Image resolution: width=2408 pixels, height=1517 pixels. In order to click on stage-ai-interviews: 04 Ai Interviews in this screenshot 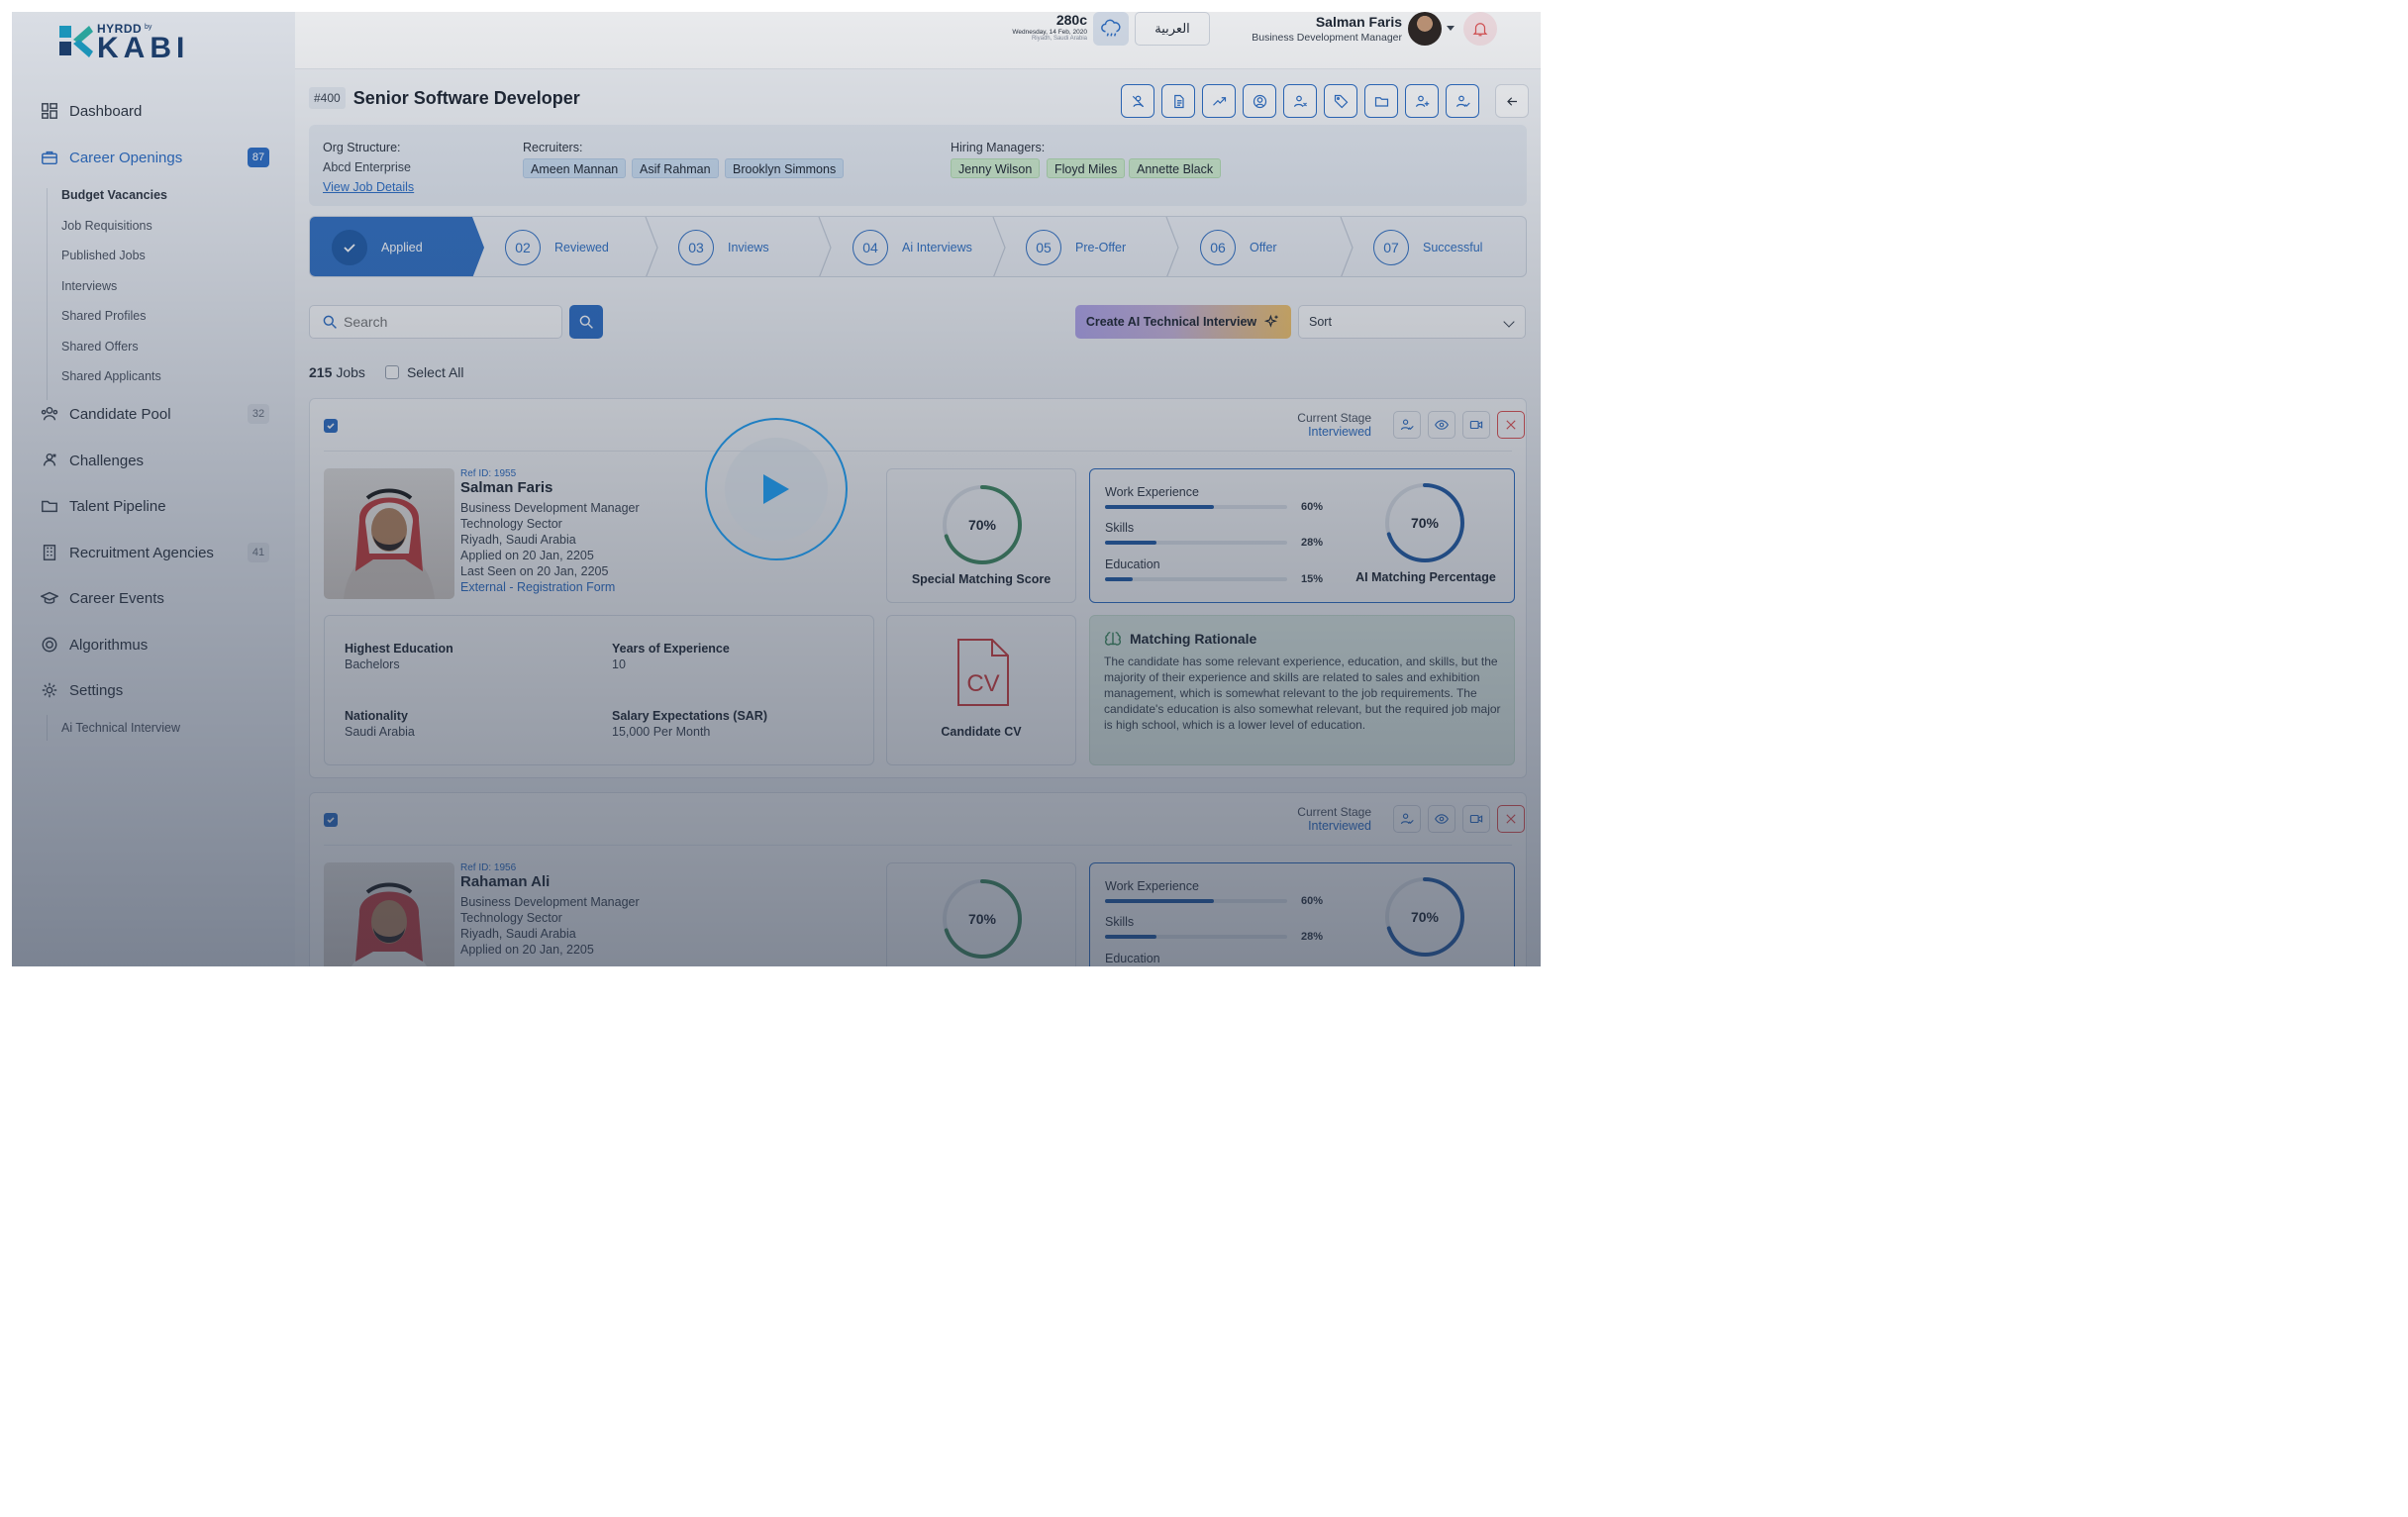, I will do `click(912, 247)`.